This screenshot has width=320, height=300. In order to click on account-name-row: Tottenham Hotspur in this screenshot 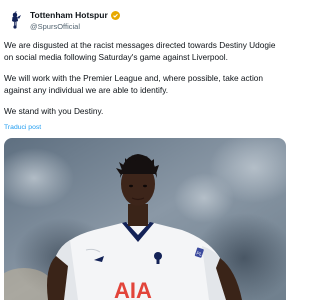, I will do `click(75, 15)`.